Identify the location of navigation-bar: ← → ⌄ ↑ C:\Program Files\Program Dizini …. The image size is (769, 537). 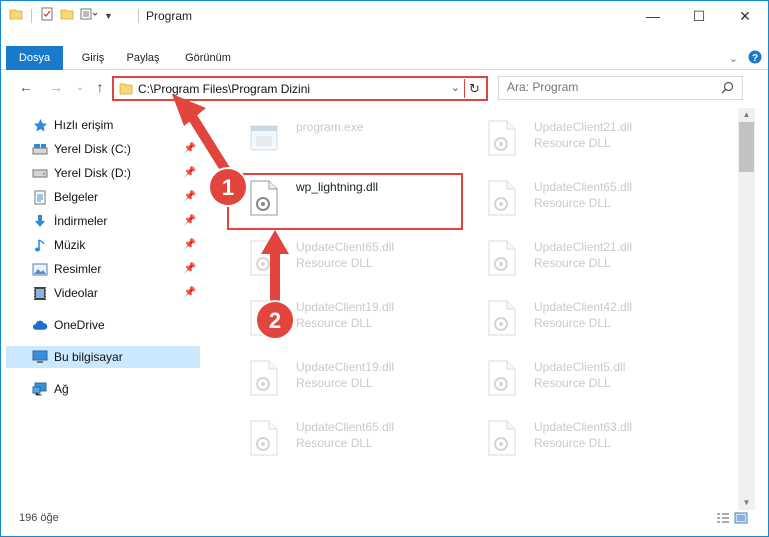
(384, 88).